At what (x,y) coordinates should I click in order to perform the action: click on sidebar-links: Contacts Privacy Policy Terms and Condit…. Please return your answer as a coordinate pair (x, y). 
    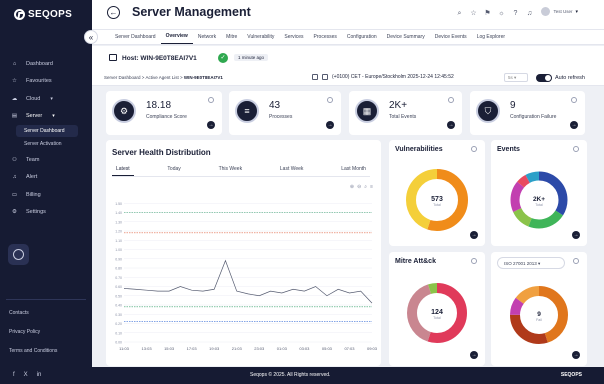
    Looking at the image, I should click on (33, 338).